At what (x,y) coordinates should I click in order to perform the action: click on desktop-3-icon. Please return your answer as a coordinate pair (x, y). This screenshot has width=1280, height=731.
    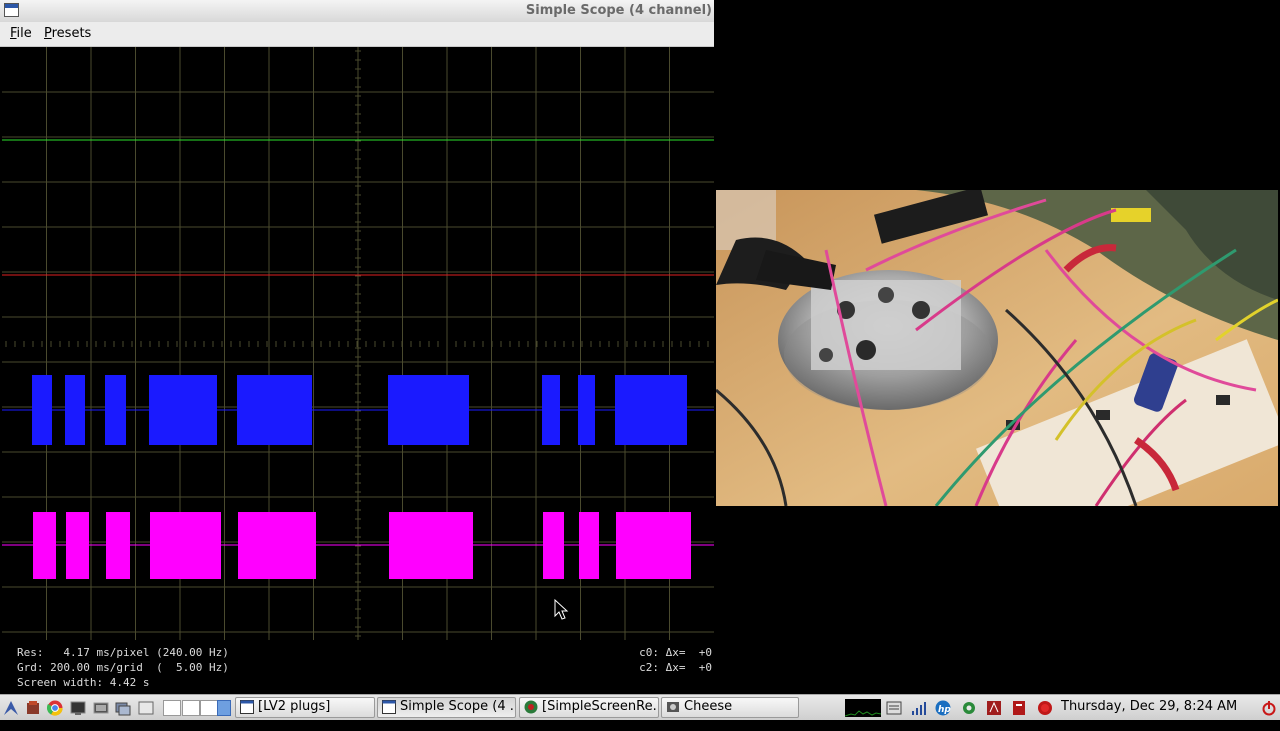
    Looking at the image, I should click on (209, 708).